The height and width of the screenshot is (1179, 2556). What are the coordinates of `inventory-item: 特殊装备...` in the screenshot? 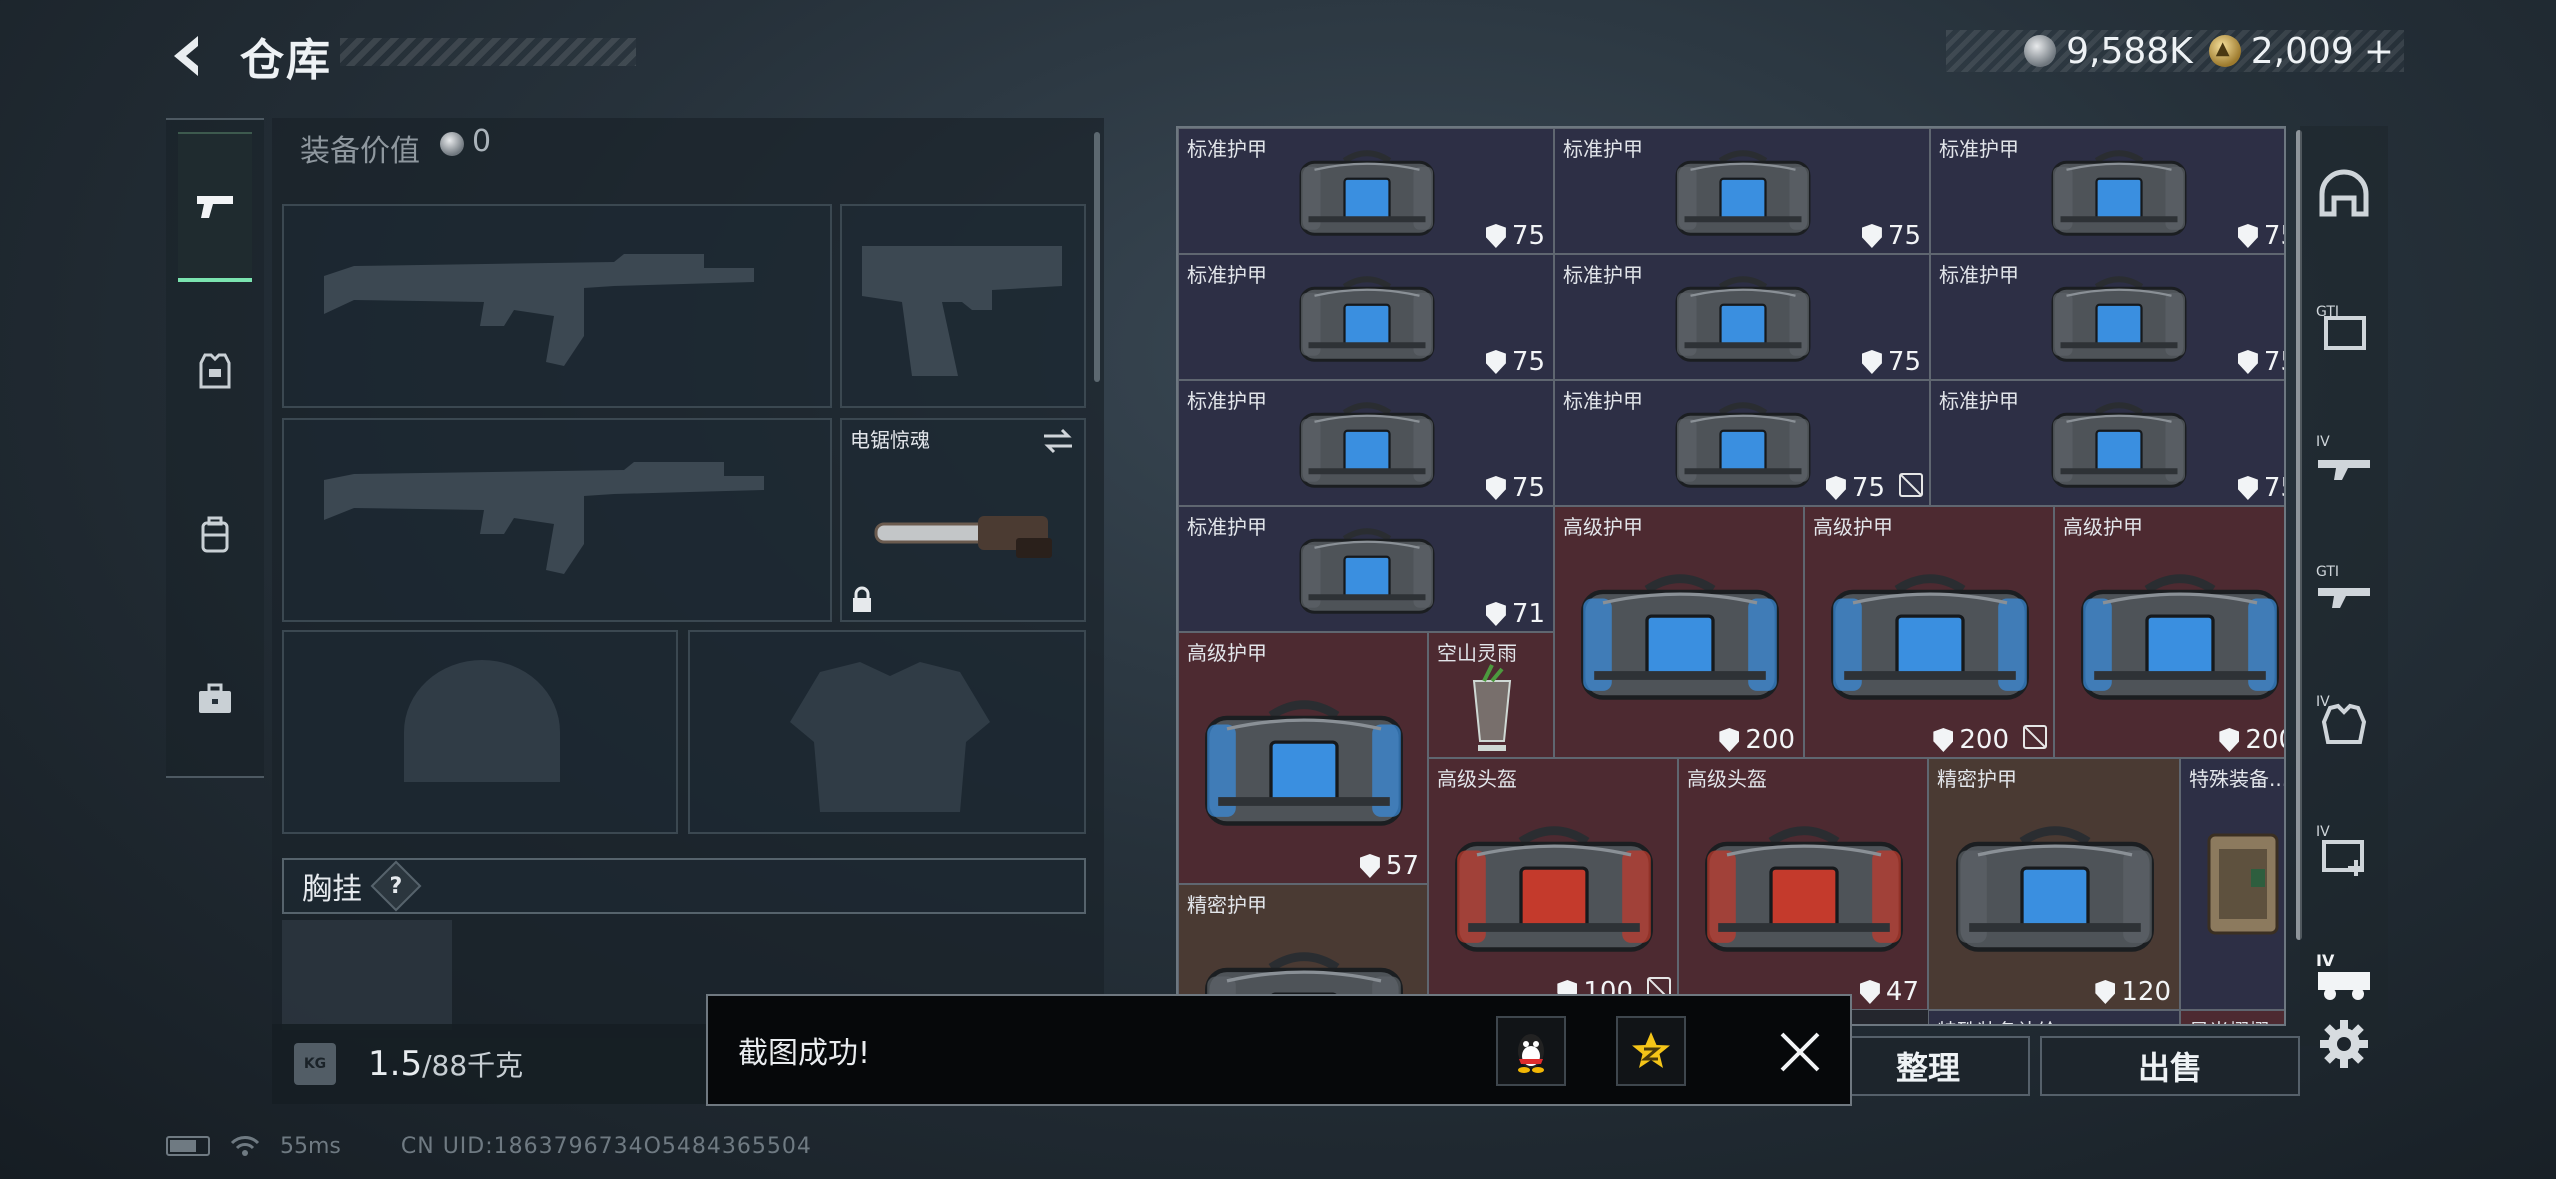 It's located at (2233, 884).